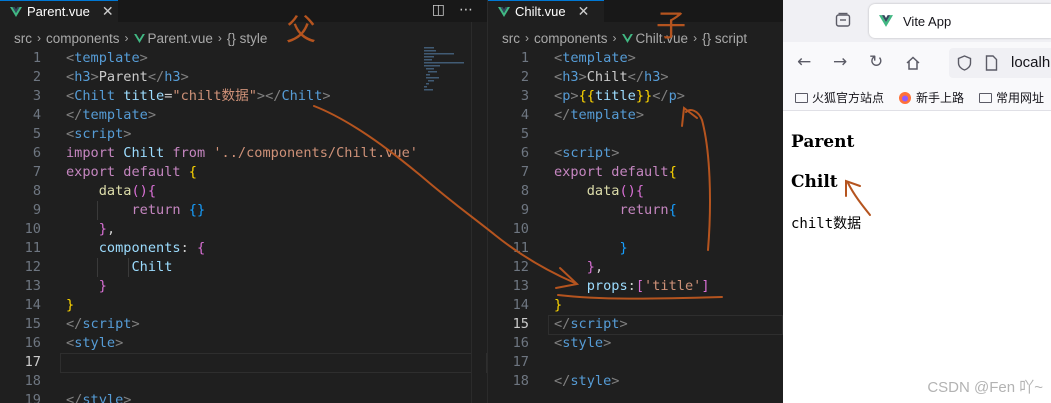 Image resolution: width=1051 pixels, height=403 pixels. Describe the element at coordinates (635, 286) in the screenshot. I see `code-line: 13 props:['title']` at that location.